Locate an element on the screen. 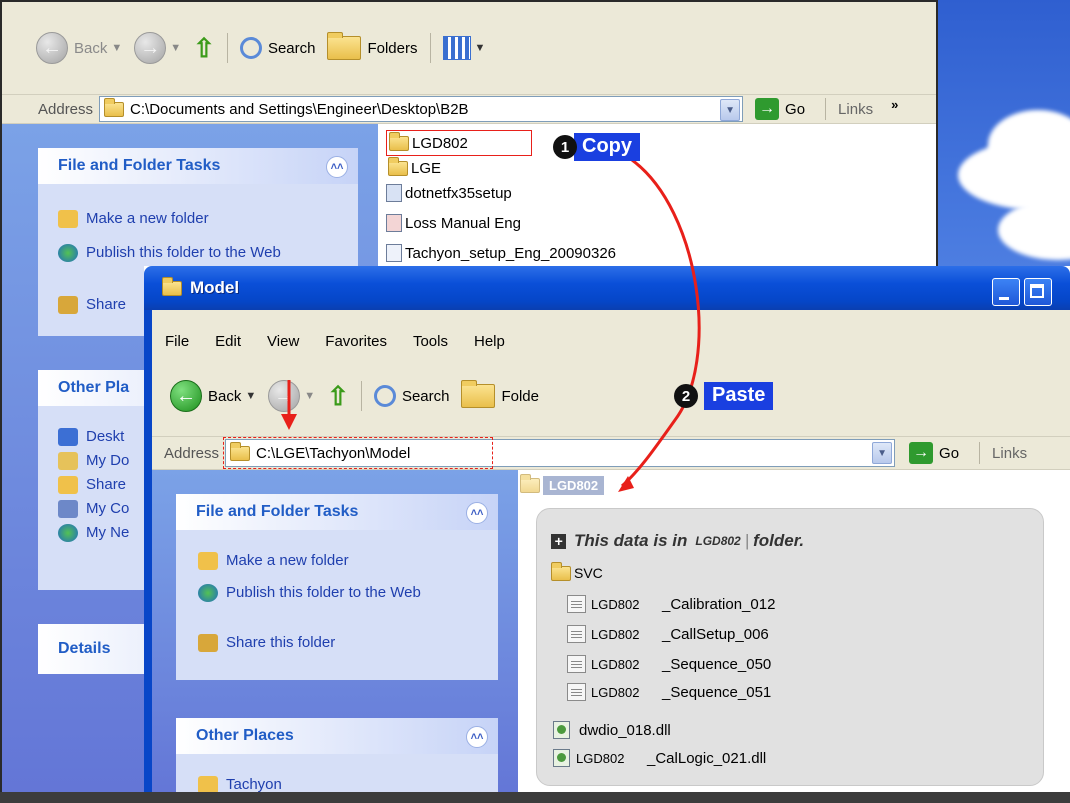 The height and width of the screenshot is (803, 1070). step-1-copy-callout: 1 Copy is located at coordinates (596, 147).